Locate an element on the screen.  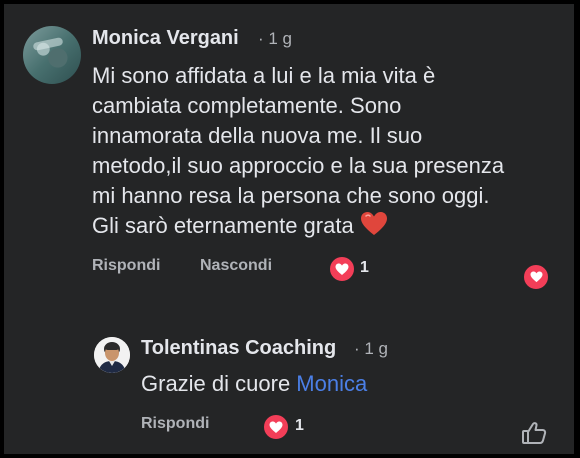
reply-reply-button: Rispondi is located at coordinates (175, 424).